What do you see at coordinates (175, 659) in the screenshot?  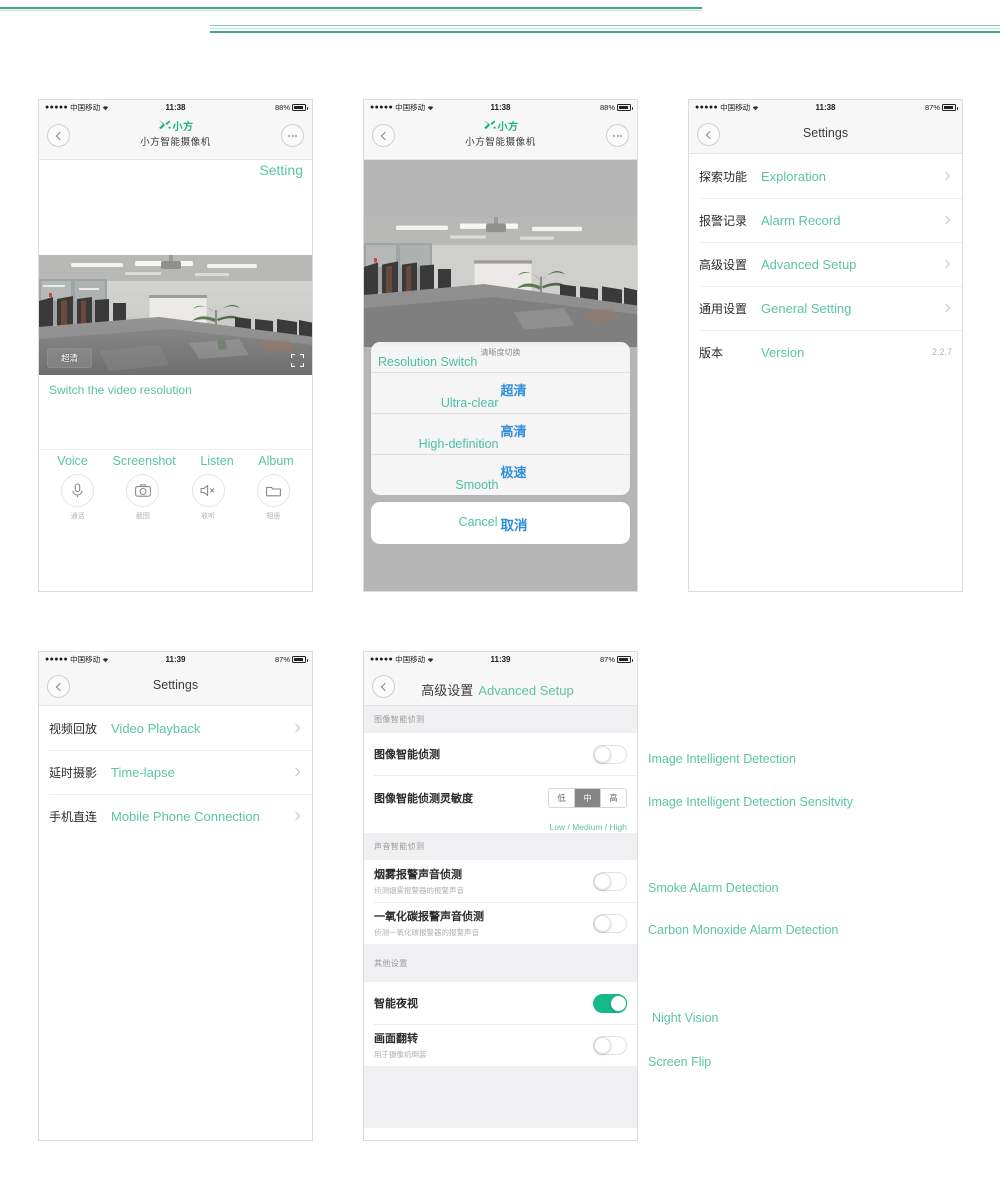 I see `status-time: 11:39` at bounding box center [175, 659].